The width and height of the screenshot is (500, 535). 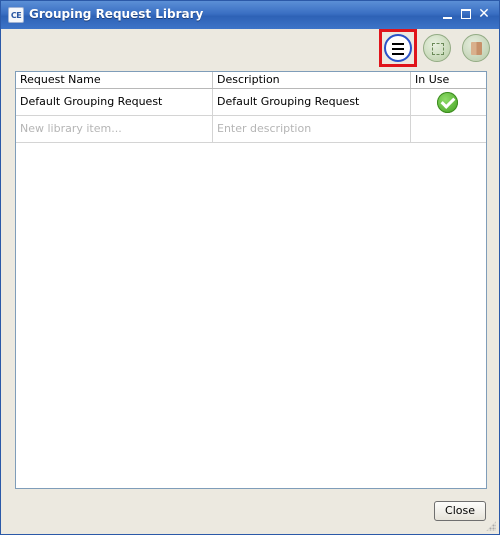 What do you see at coordinates (398, 44) in the screenshot?
I see `hamburger-menu-icon` at bounding box center [398, 44].